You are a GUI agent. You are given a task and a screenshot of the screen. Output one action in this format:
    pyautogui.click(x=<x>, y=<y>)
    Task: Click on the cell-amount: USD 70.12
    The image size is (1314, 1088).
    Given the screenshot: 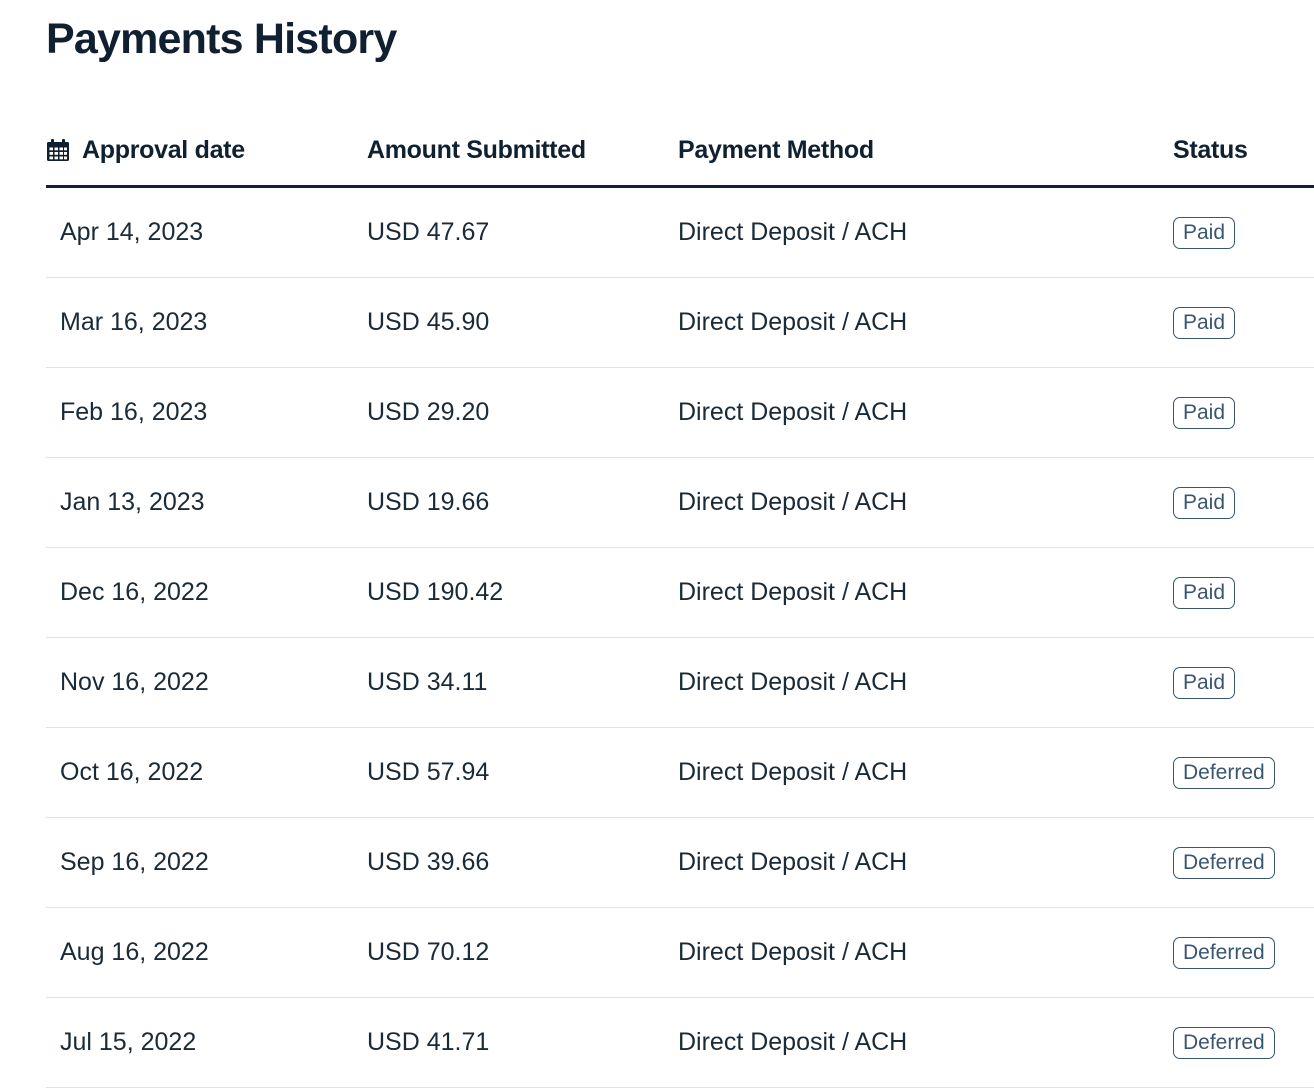 What is the action you would take?
    pyautogui.click(x=428, y=952)
    